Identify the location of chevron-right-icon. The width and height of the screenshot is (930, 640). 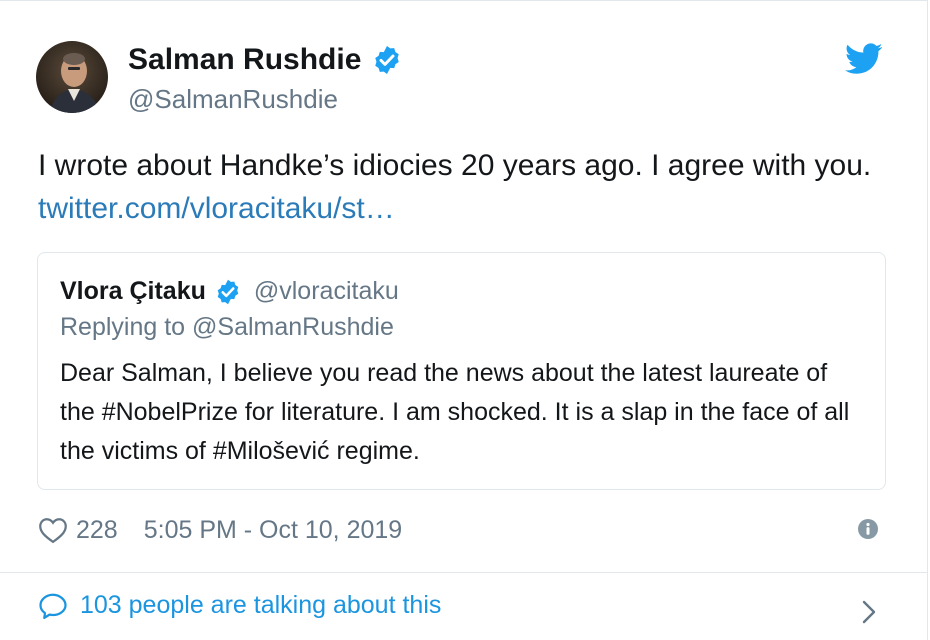
(869, 612).